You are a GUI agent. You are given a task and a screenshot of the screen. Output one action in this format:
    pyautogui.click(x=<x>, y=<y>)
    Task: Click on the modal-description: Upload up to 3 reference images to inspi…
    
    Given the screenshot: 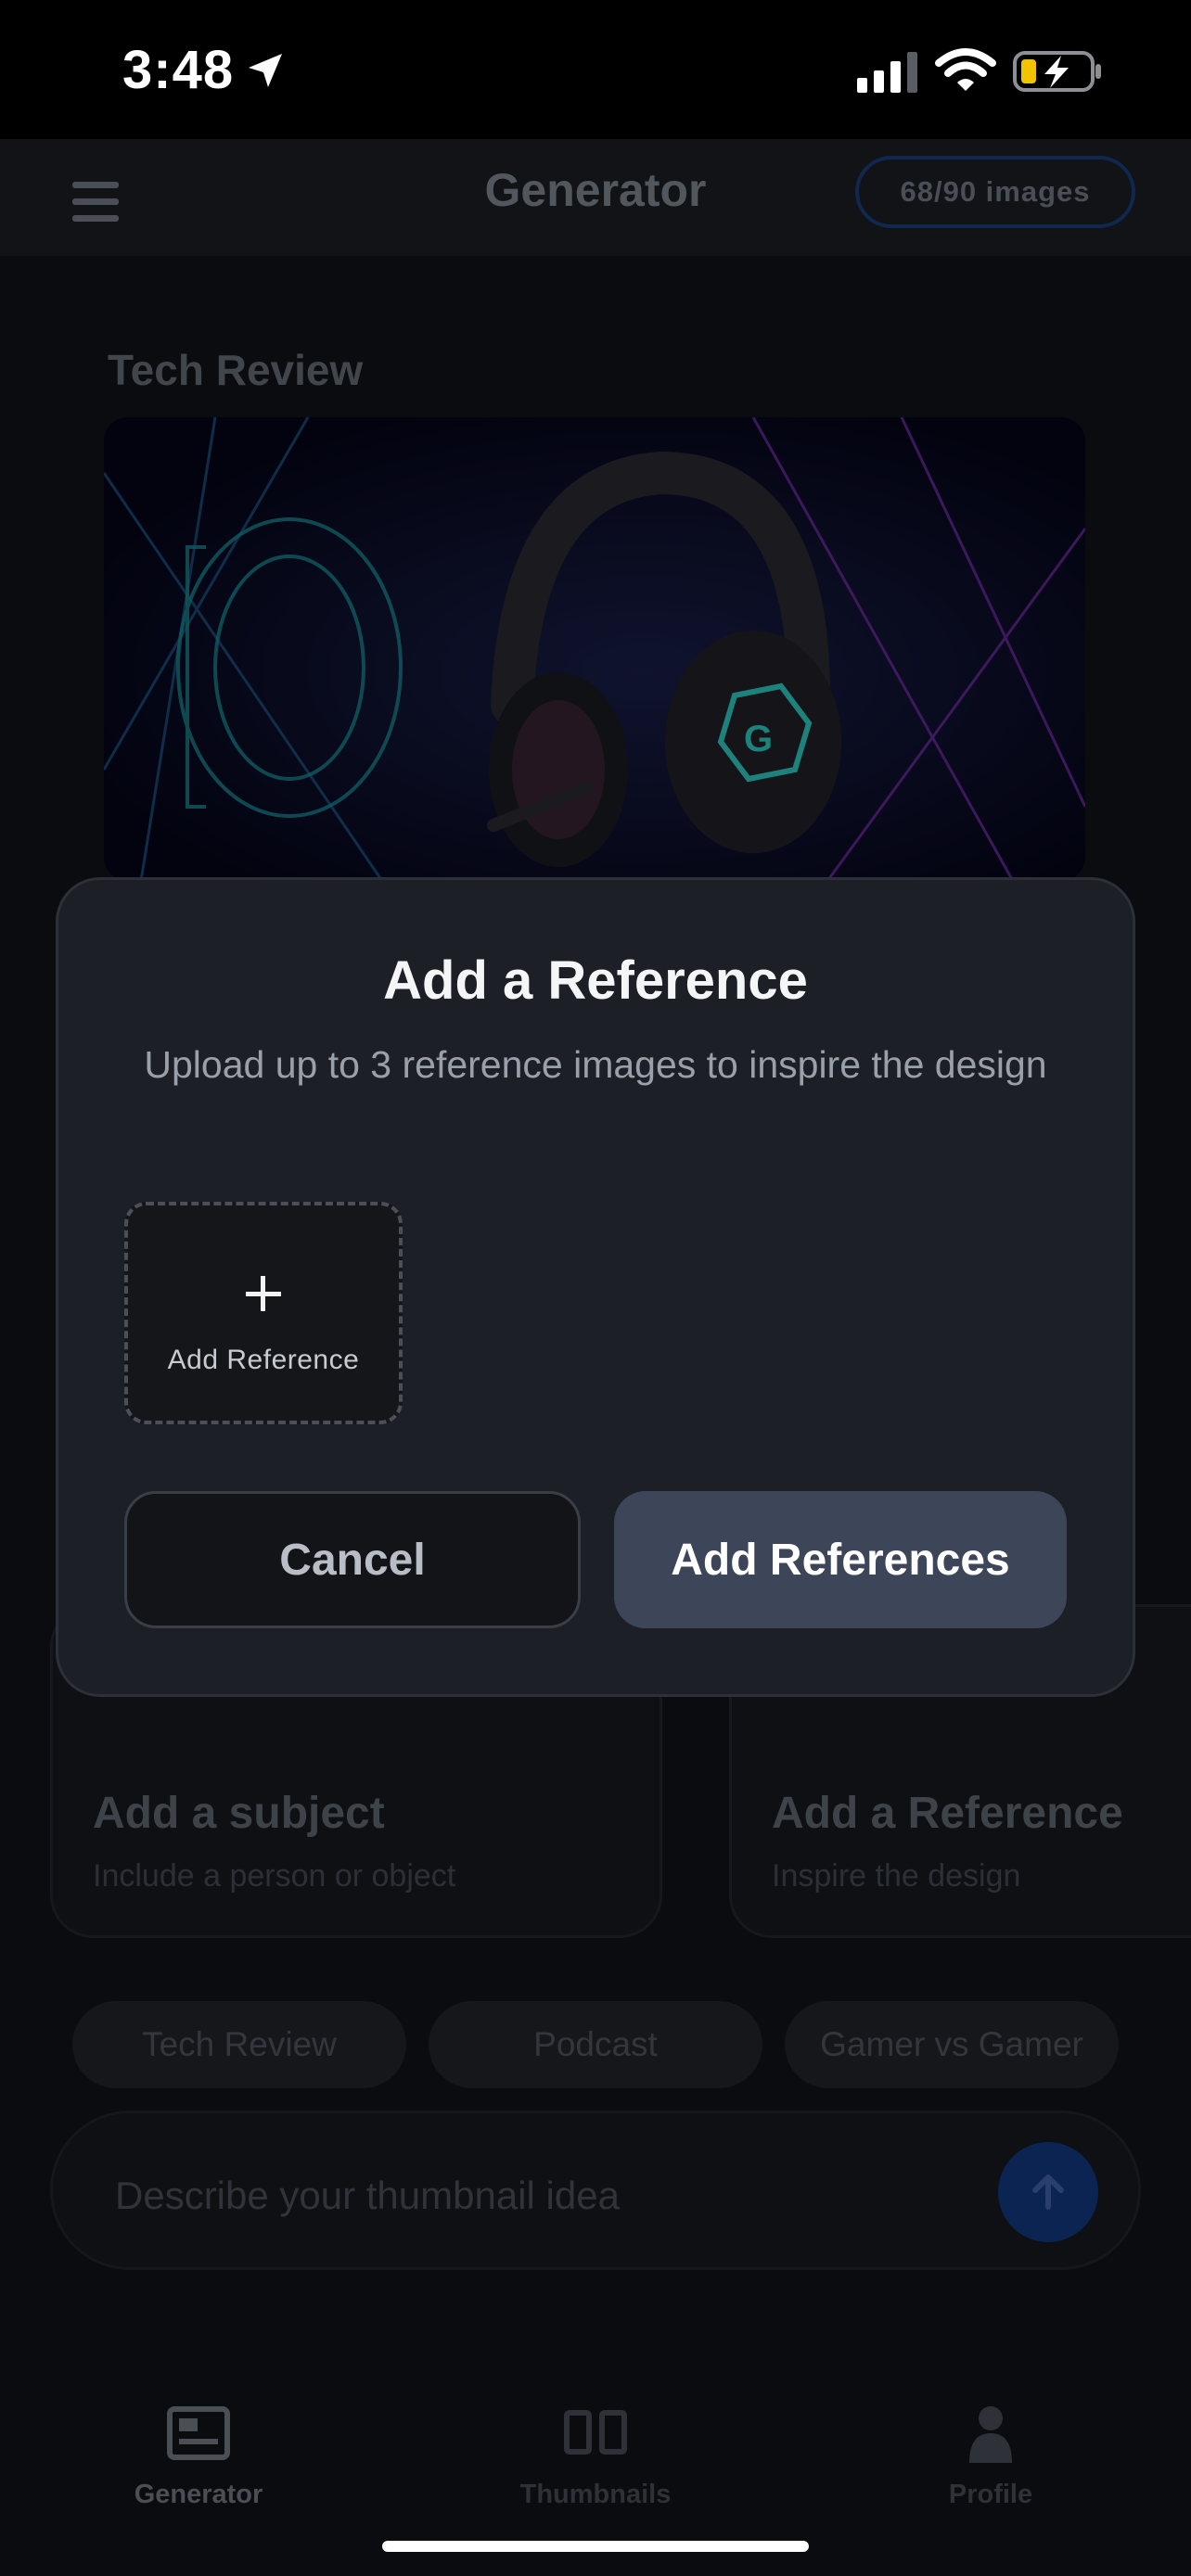 What is the action you would take?
    pyautogui.click(x=595, y=1064)
    